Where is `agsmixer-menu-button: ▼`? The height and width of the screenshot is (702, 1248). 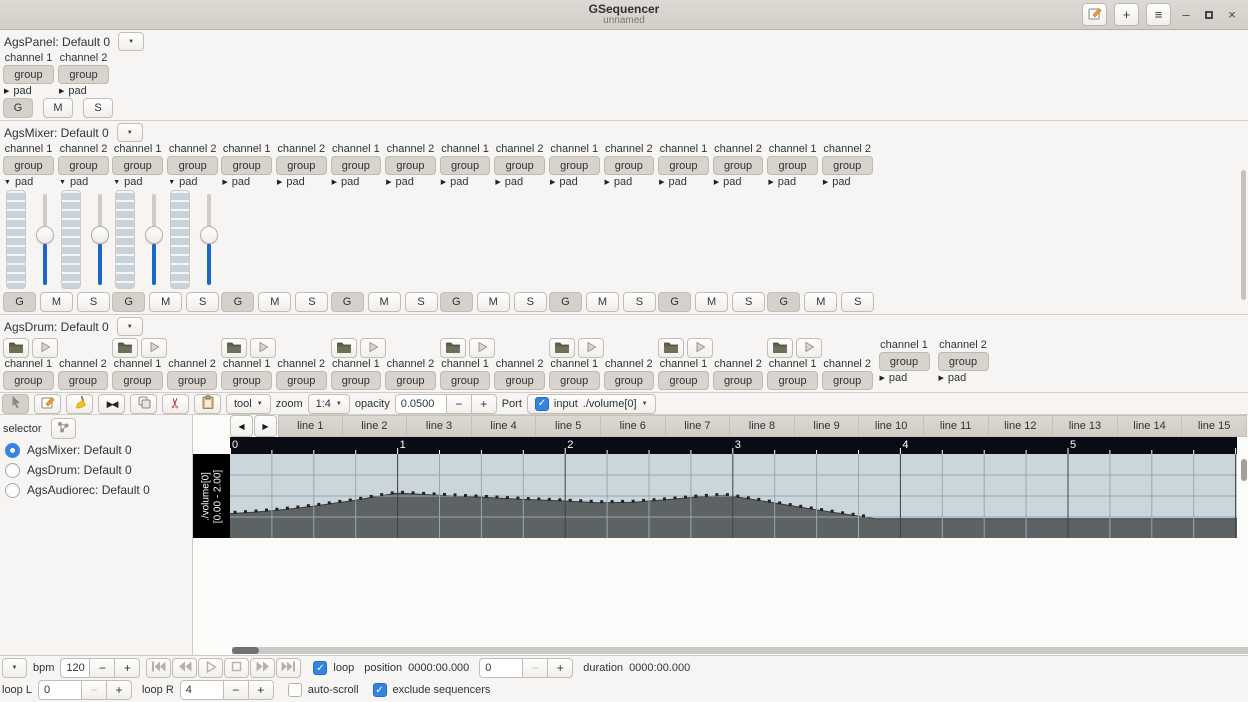
agsmixer-menu-button: ▼ is located at coordinates (129, 132).